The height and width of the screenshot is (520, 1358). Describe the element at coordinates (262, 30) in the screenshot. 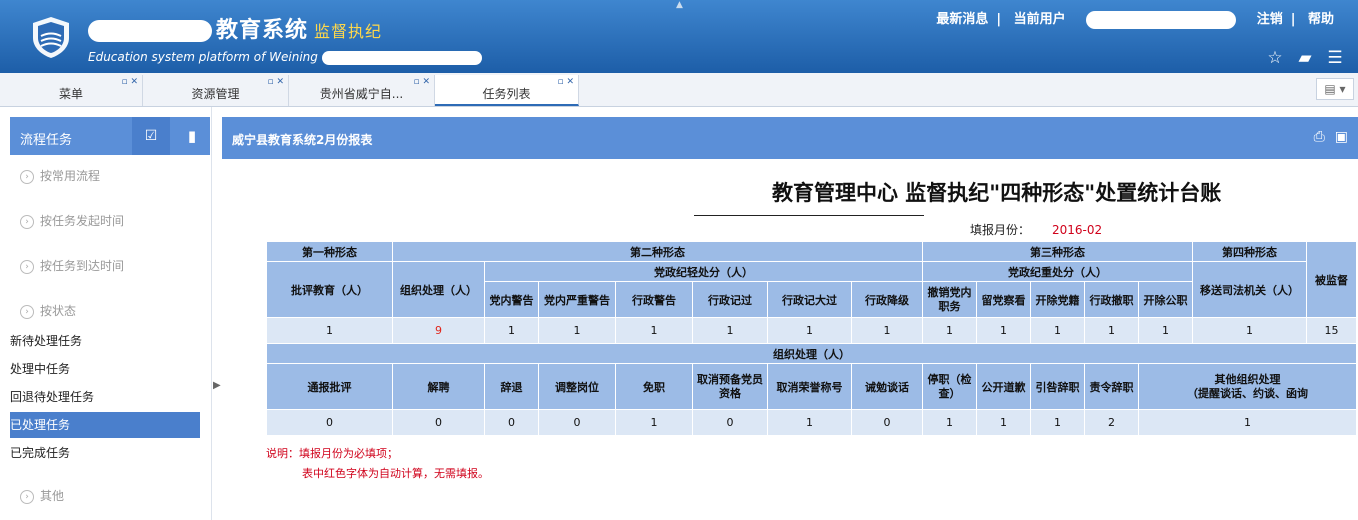

I see `title-cn: 教育系统` at that location.